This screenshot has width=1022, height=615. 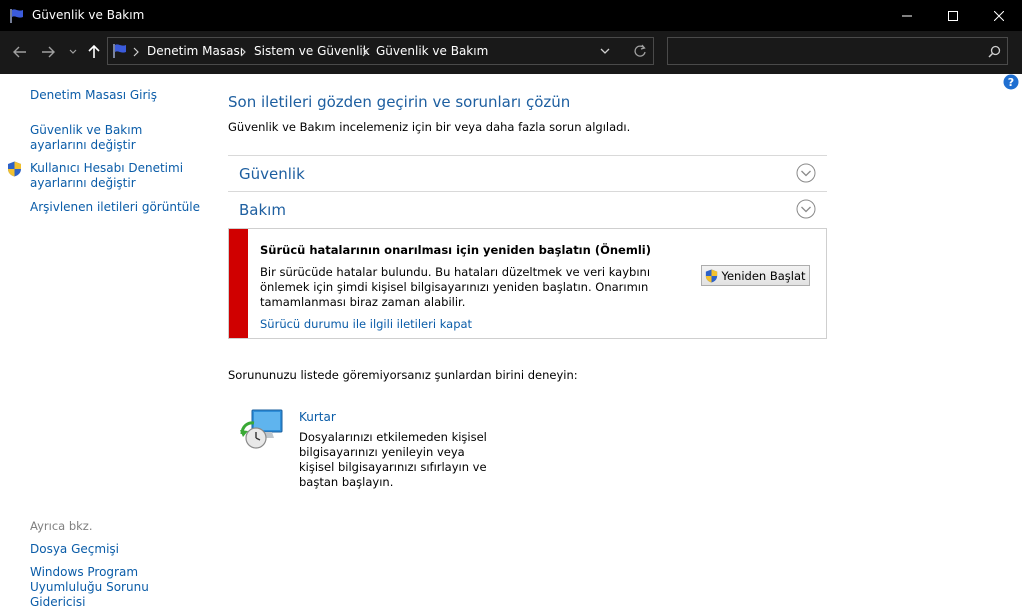 I want to click on breadcrumb-item: Denetim Masası, so click(x=195, y=51).